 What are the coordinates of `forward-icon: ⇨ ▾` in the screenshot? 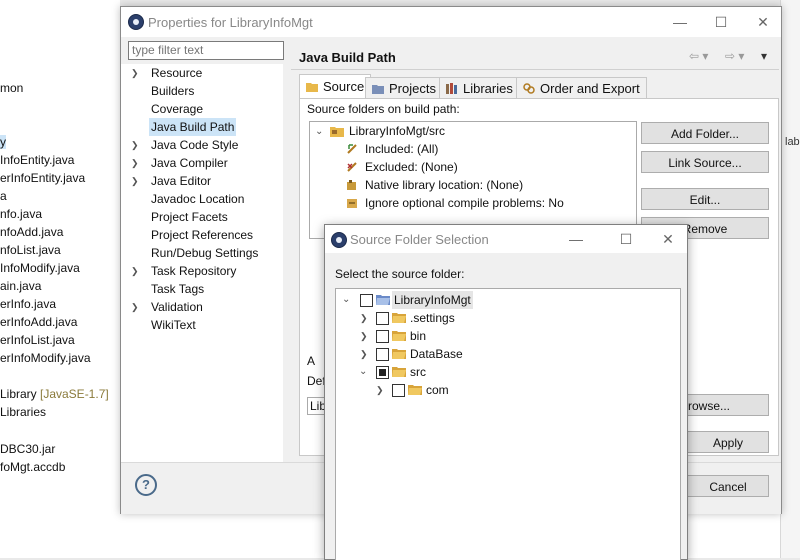 It's located at (734, 56).